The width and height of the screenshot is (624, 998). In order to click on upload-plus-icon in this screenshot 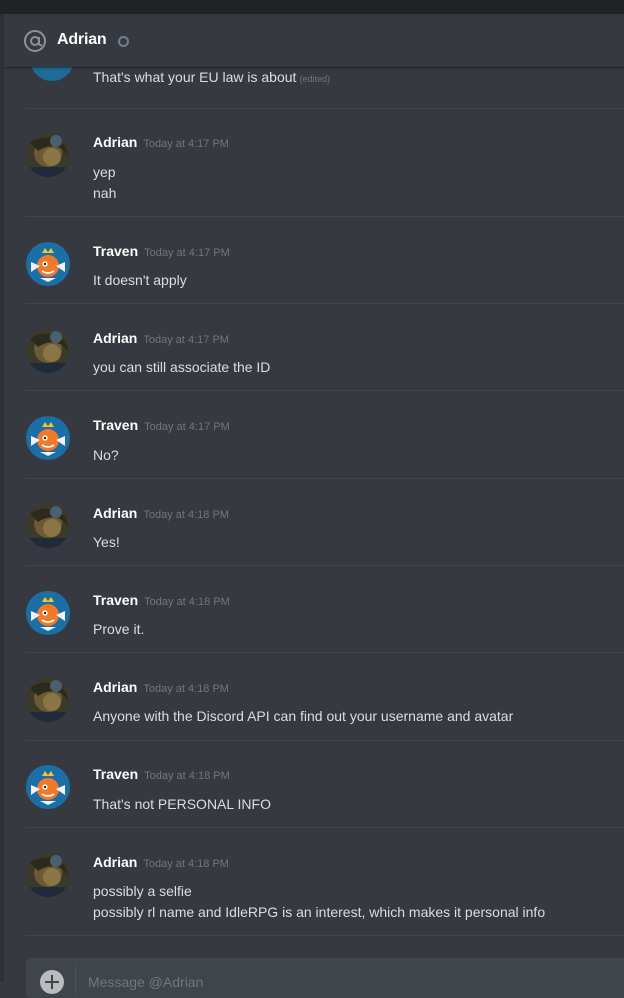, I will do `click(52, 982)`.